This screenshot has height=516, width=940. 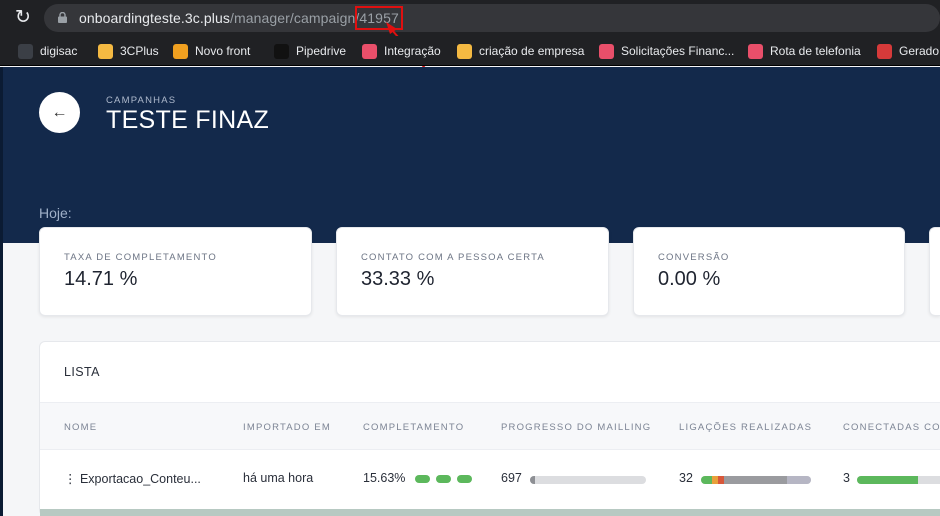 I want to click on stat-value: 14.71 %, so click(x=101, y=279).